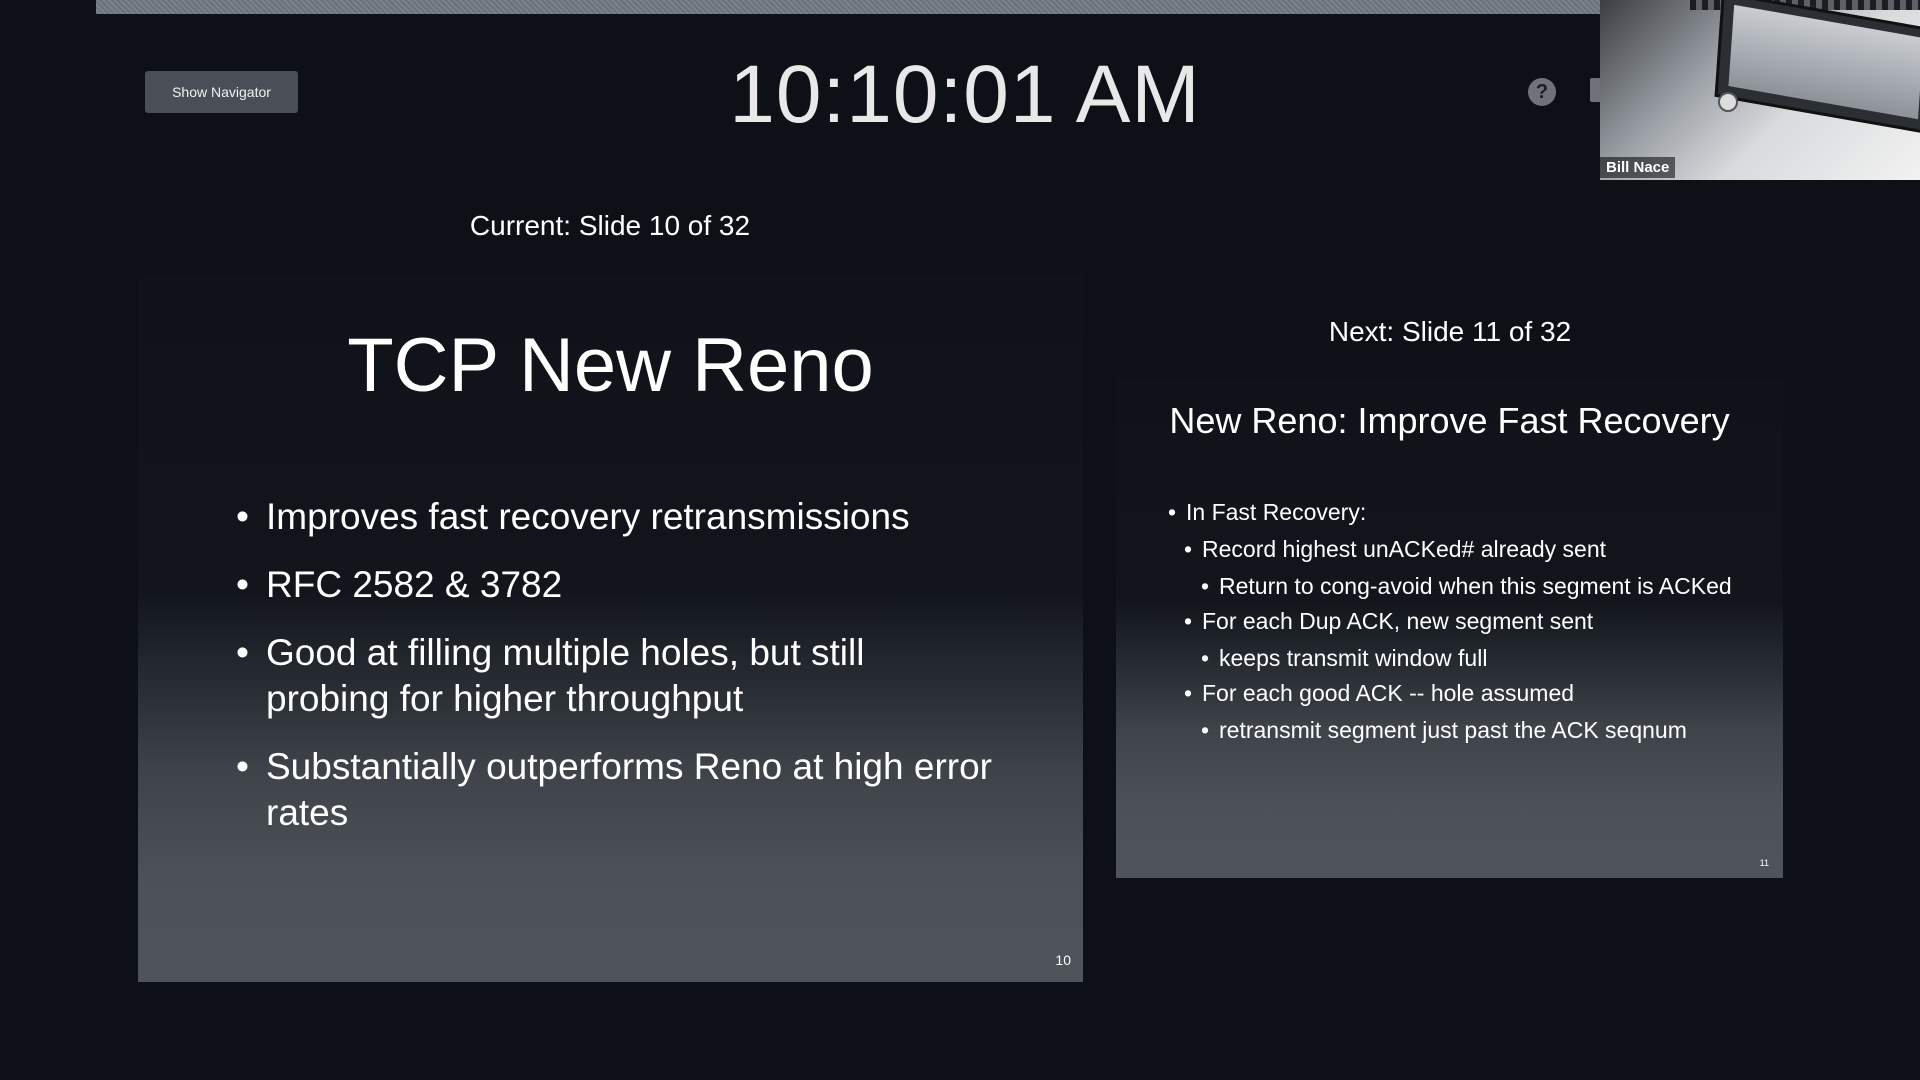  What do you see at coordinates (1388, 693) in the screenshot?
I see `bullet-text: For each good ACK -- hole assumed` at bounding box center [1388, 693].